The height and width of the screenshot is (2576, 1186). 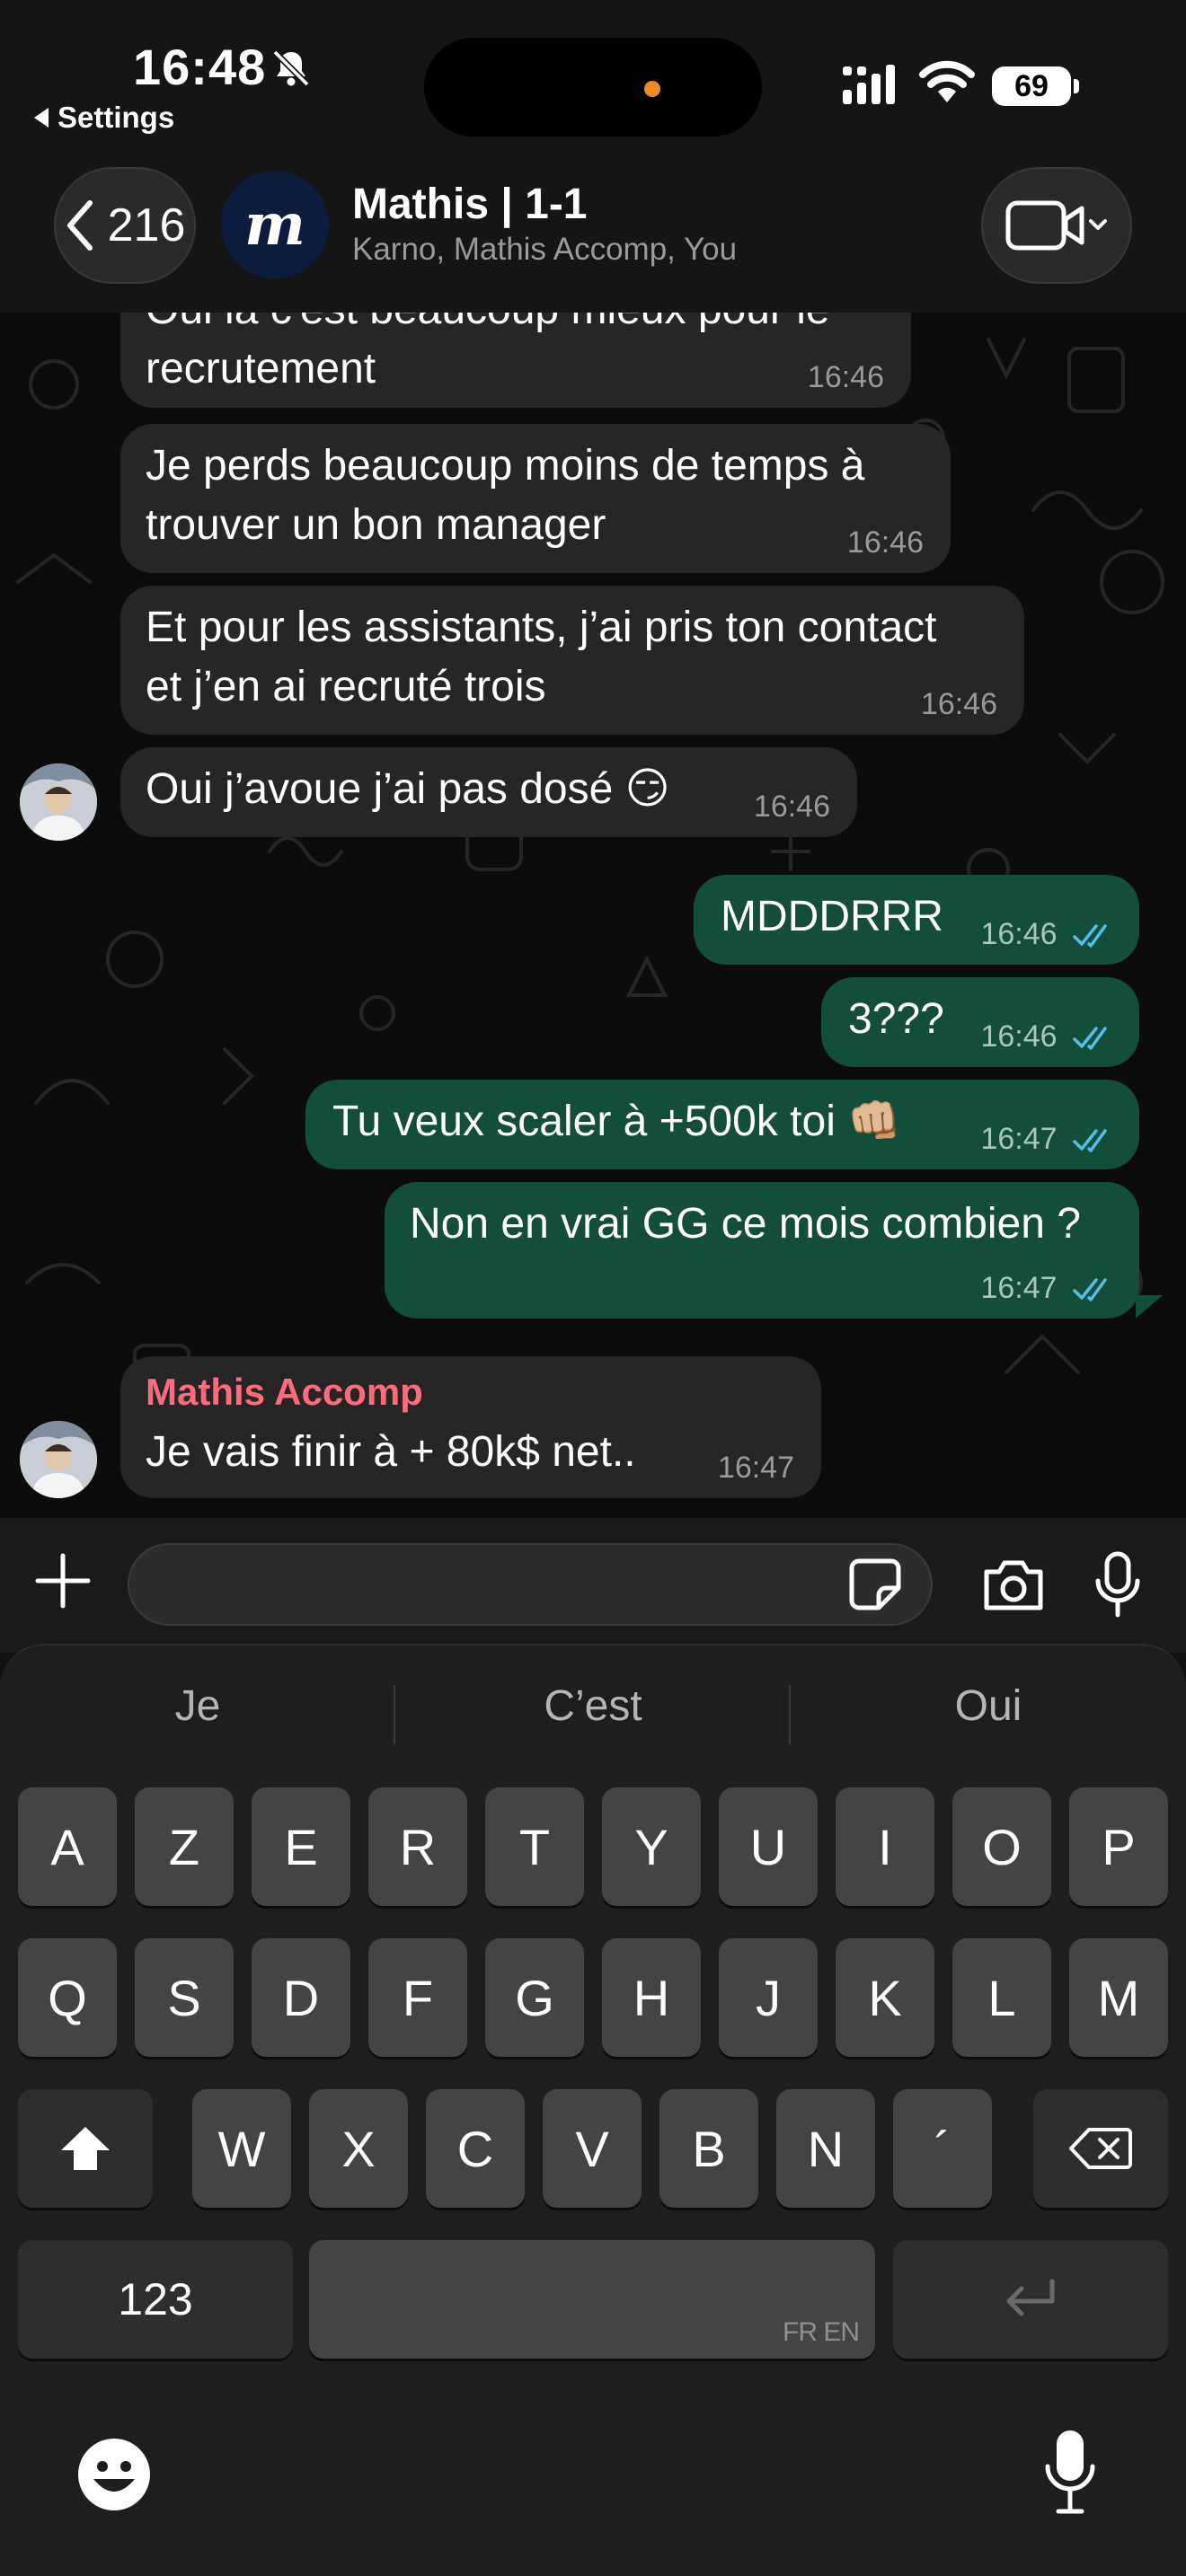 I want to click on sender-name: Mathis Accomp, so click(x=284, y=1392).